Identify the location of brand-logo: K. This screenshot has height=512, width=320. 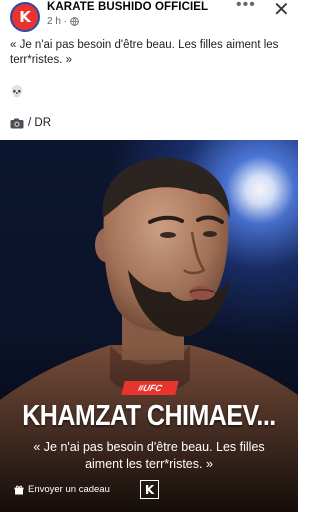
(149, 489).